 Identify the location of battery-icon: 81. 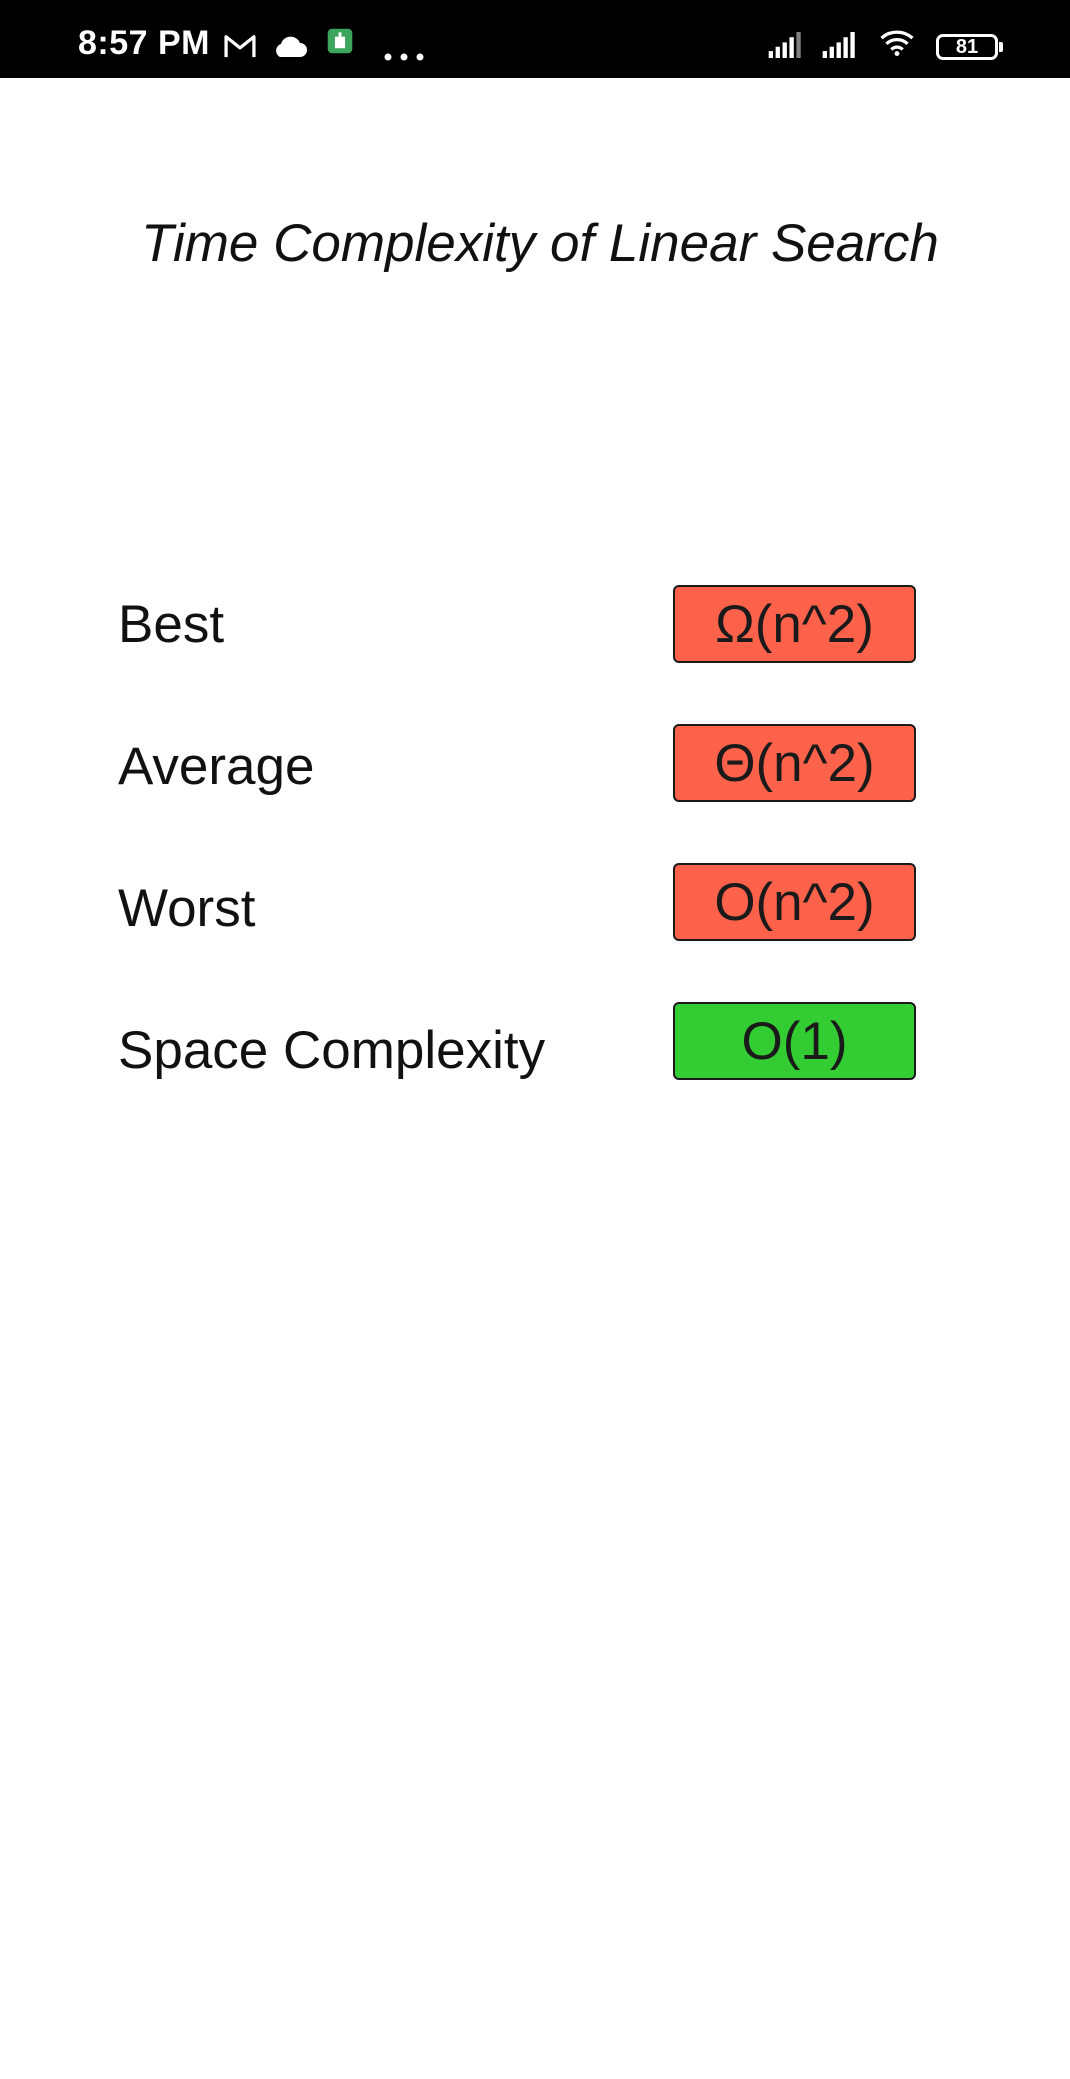
(967, 47).